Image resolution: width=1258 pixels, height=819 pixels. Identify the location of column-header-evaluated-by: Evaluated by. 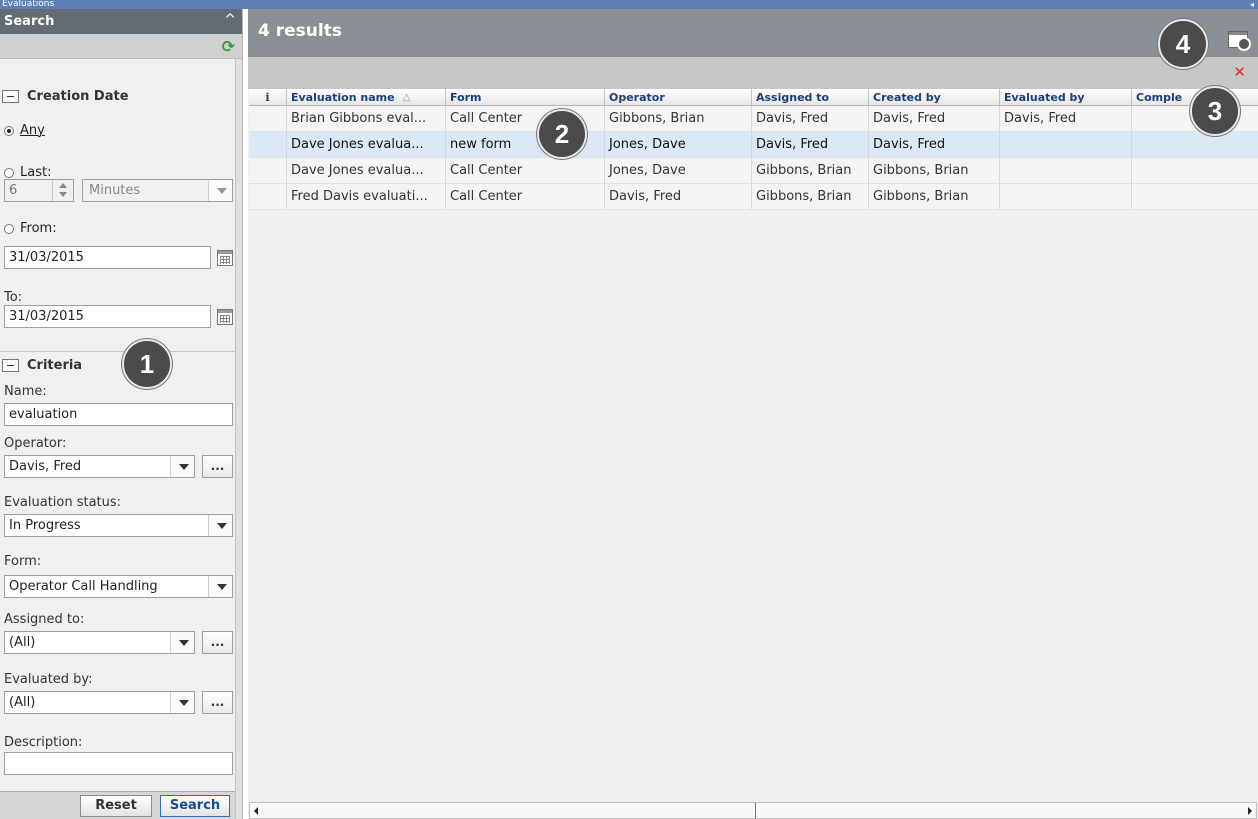
(1066, 97).